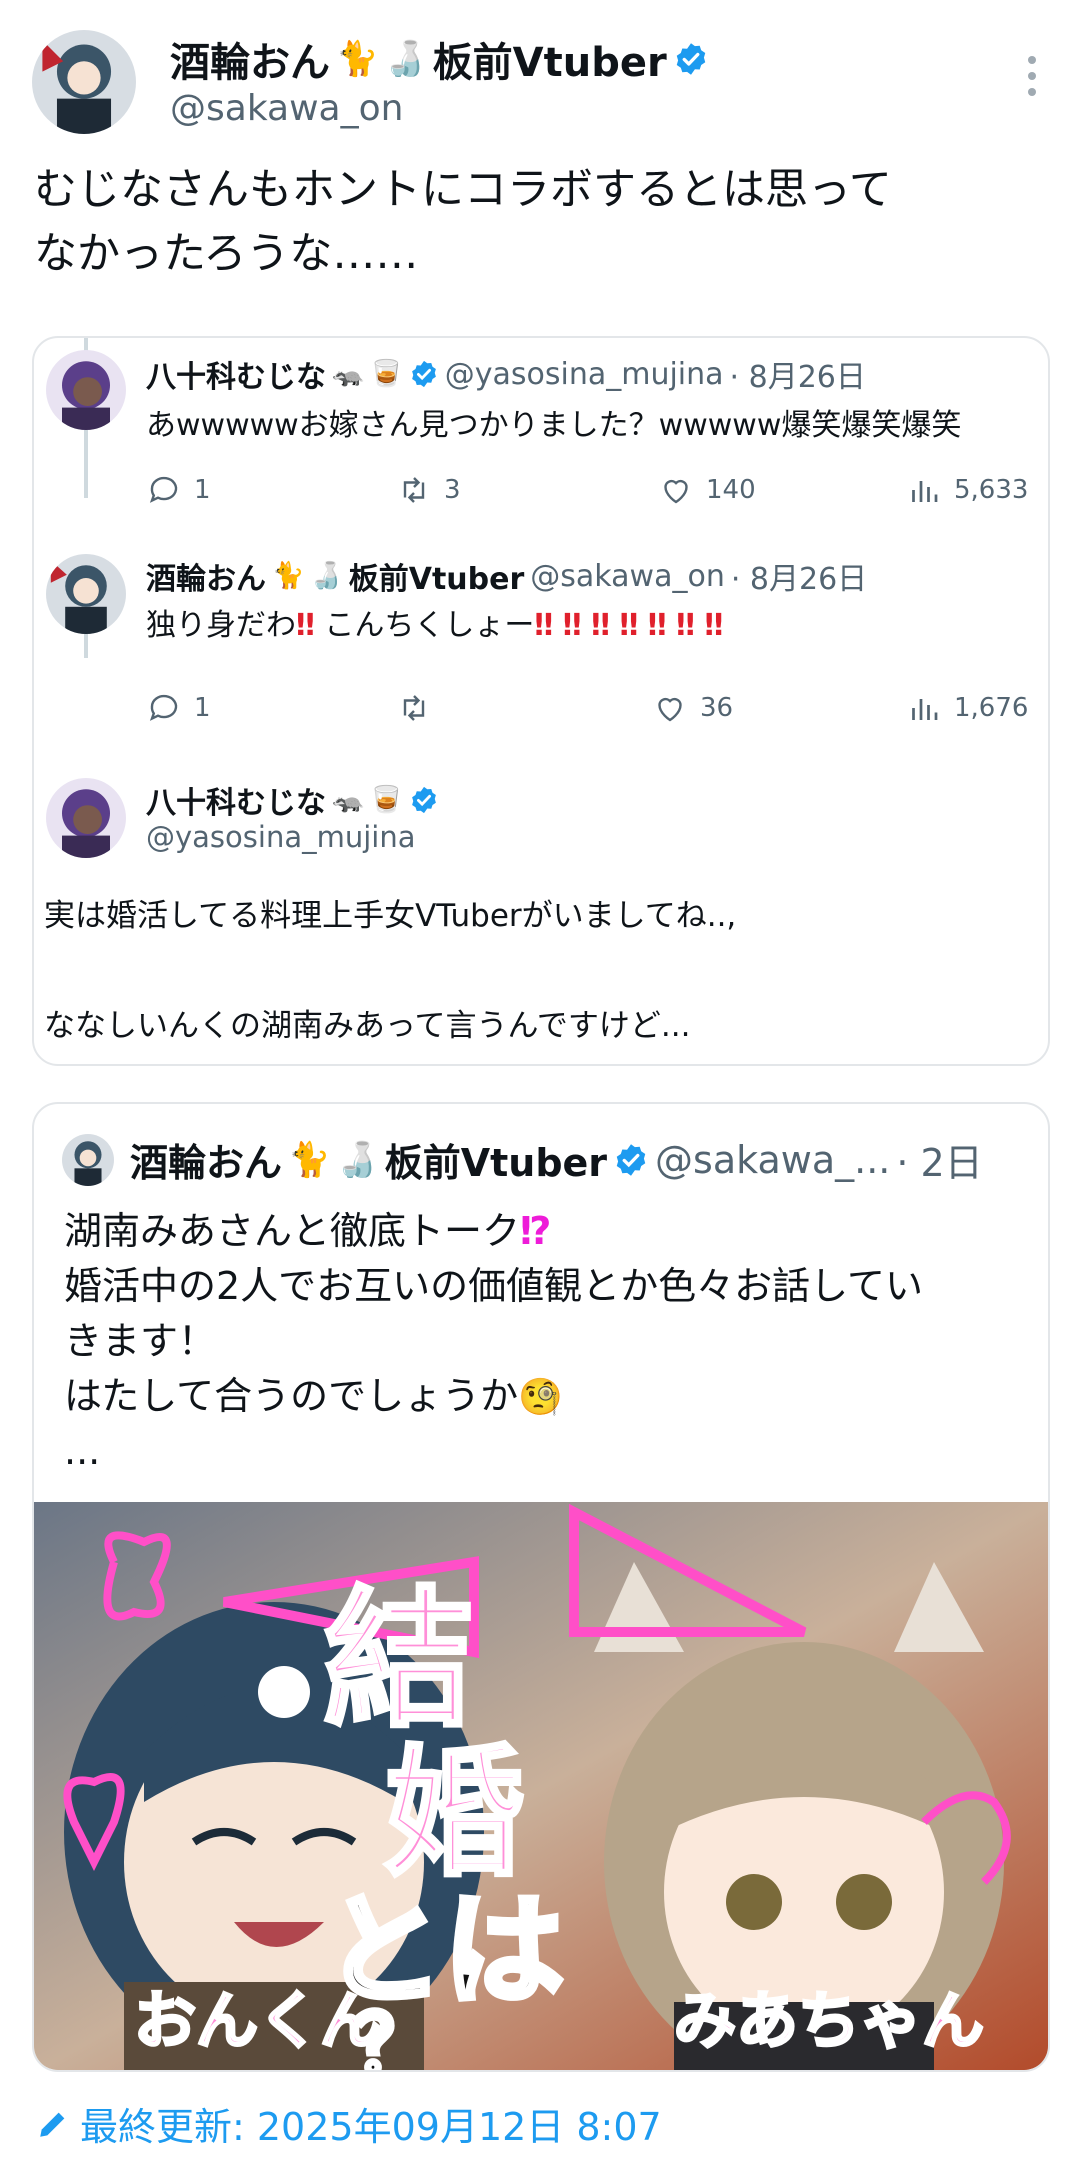  Describe the element at coordinates (390, 916) in the screenshot. I see `tweet-text: 実は婚活してる料理上手女VTuberがいましてね..,` at that location.